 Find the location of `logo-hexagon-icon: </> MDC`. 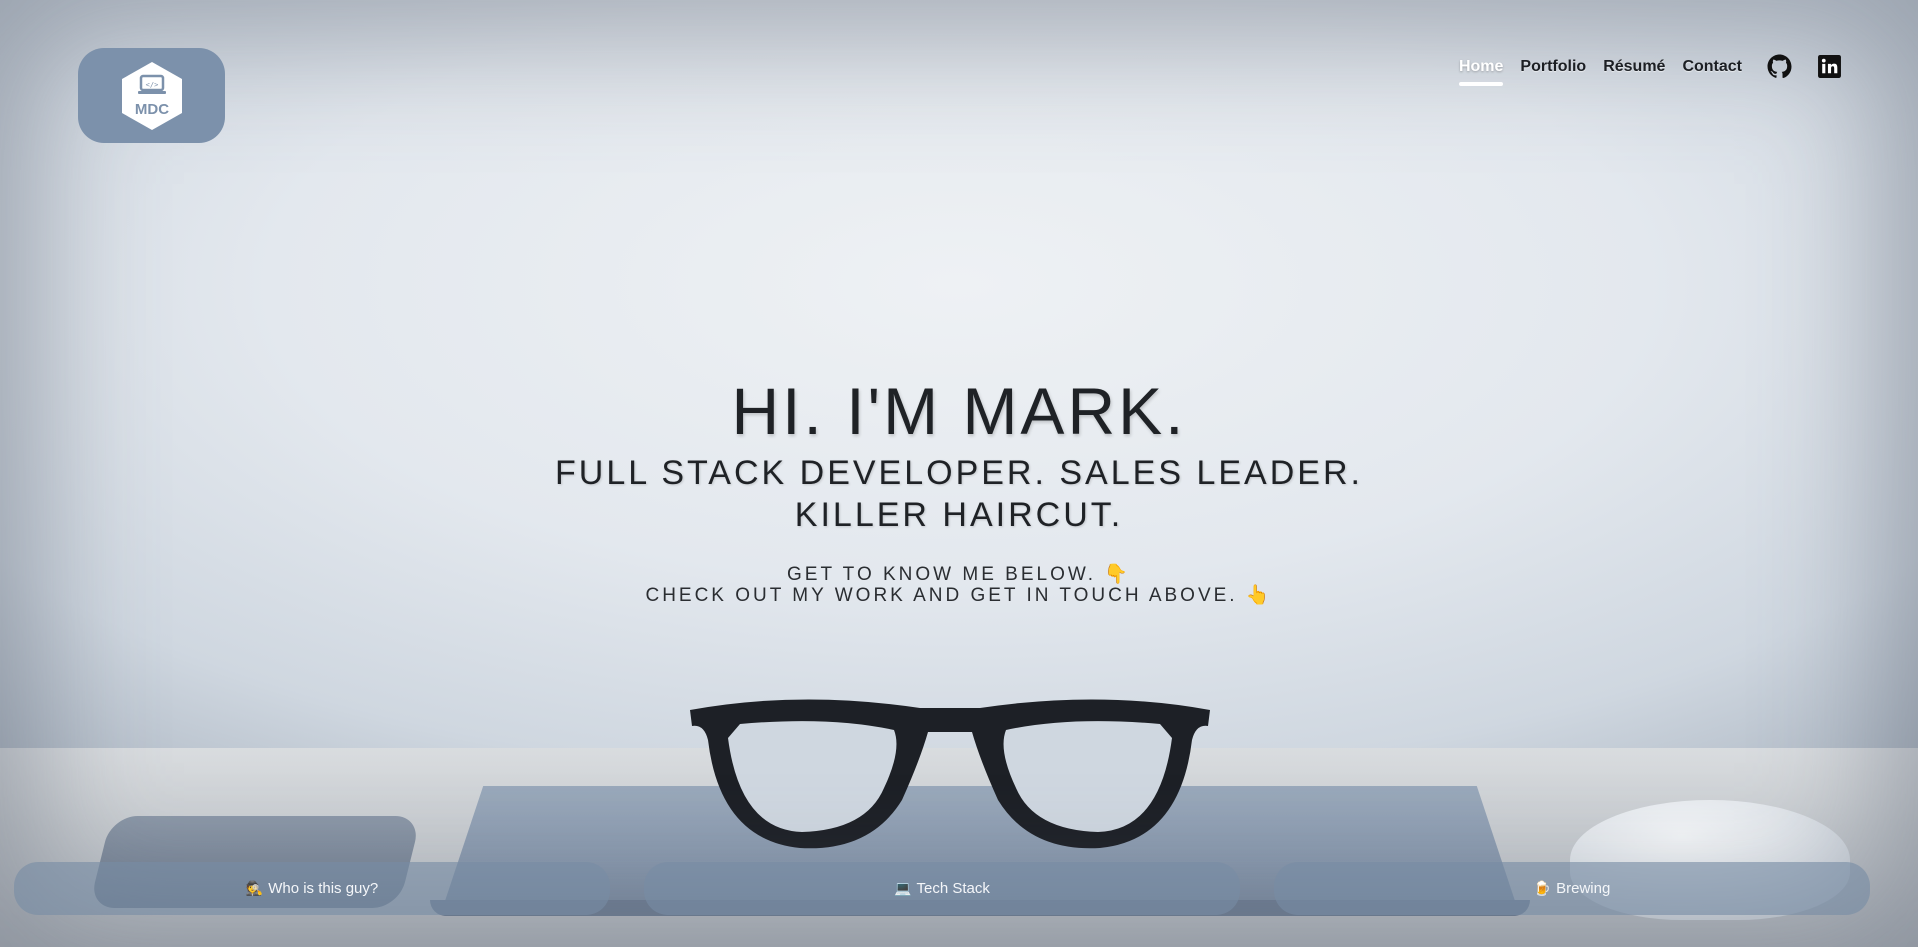

logo-hexagon-icon: </> MDC is located at coordinates (151, 95).